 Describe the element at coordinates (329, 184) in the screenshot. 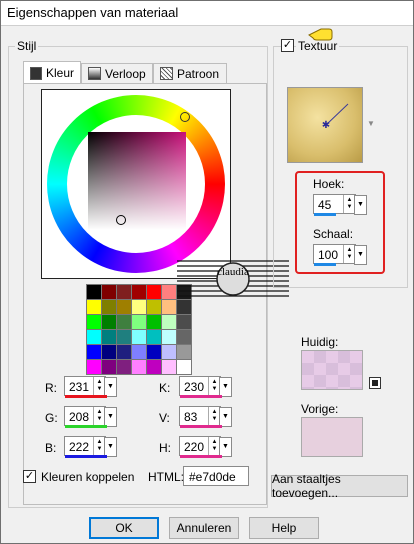

I see `angle-label: Hoek:` at that location.